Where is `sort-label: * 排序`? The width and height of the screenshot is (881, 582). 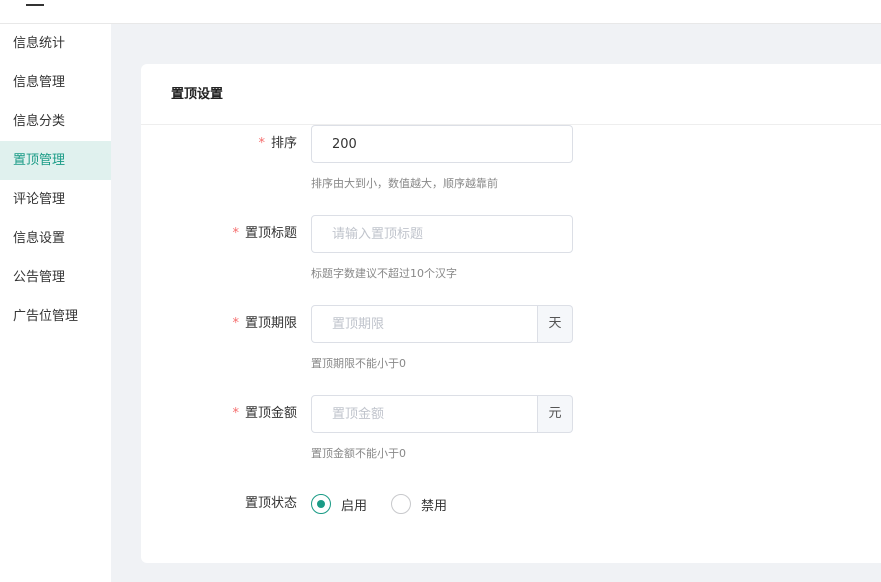 sort-label: * 排序 is located at coordinates (277, 144).